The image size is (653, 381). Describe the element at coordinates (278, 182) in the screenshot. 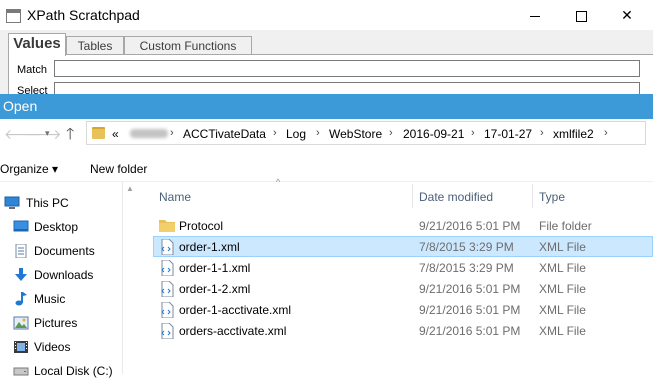

I see `sort-ascending-icon: ^` at that location.